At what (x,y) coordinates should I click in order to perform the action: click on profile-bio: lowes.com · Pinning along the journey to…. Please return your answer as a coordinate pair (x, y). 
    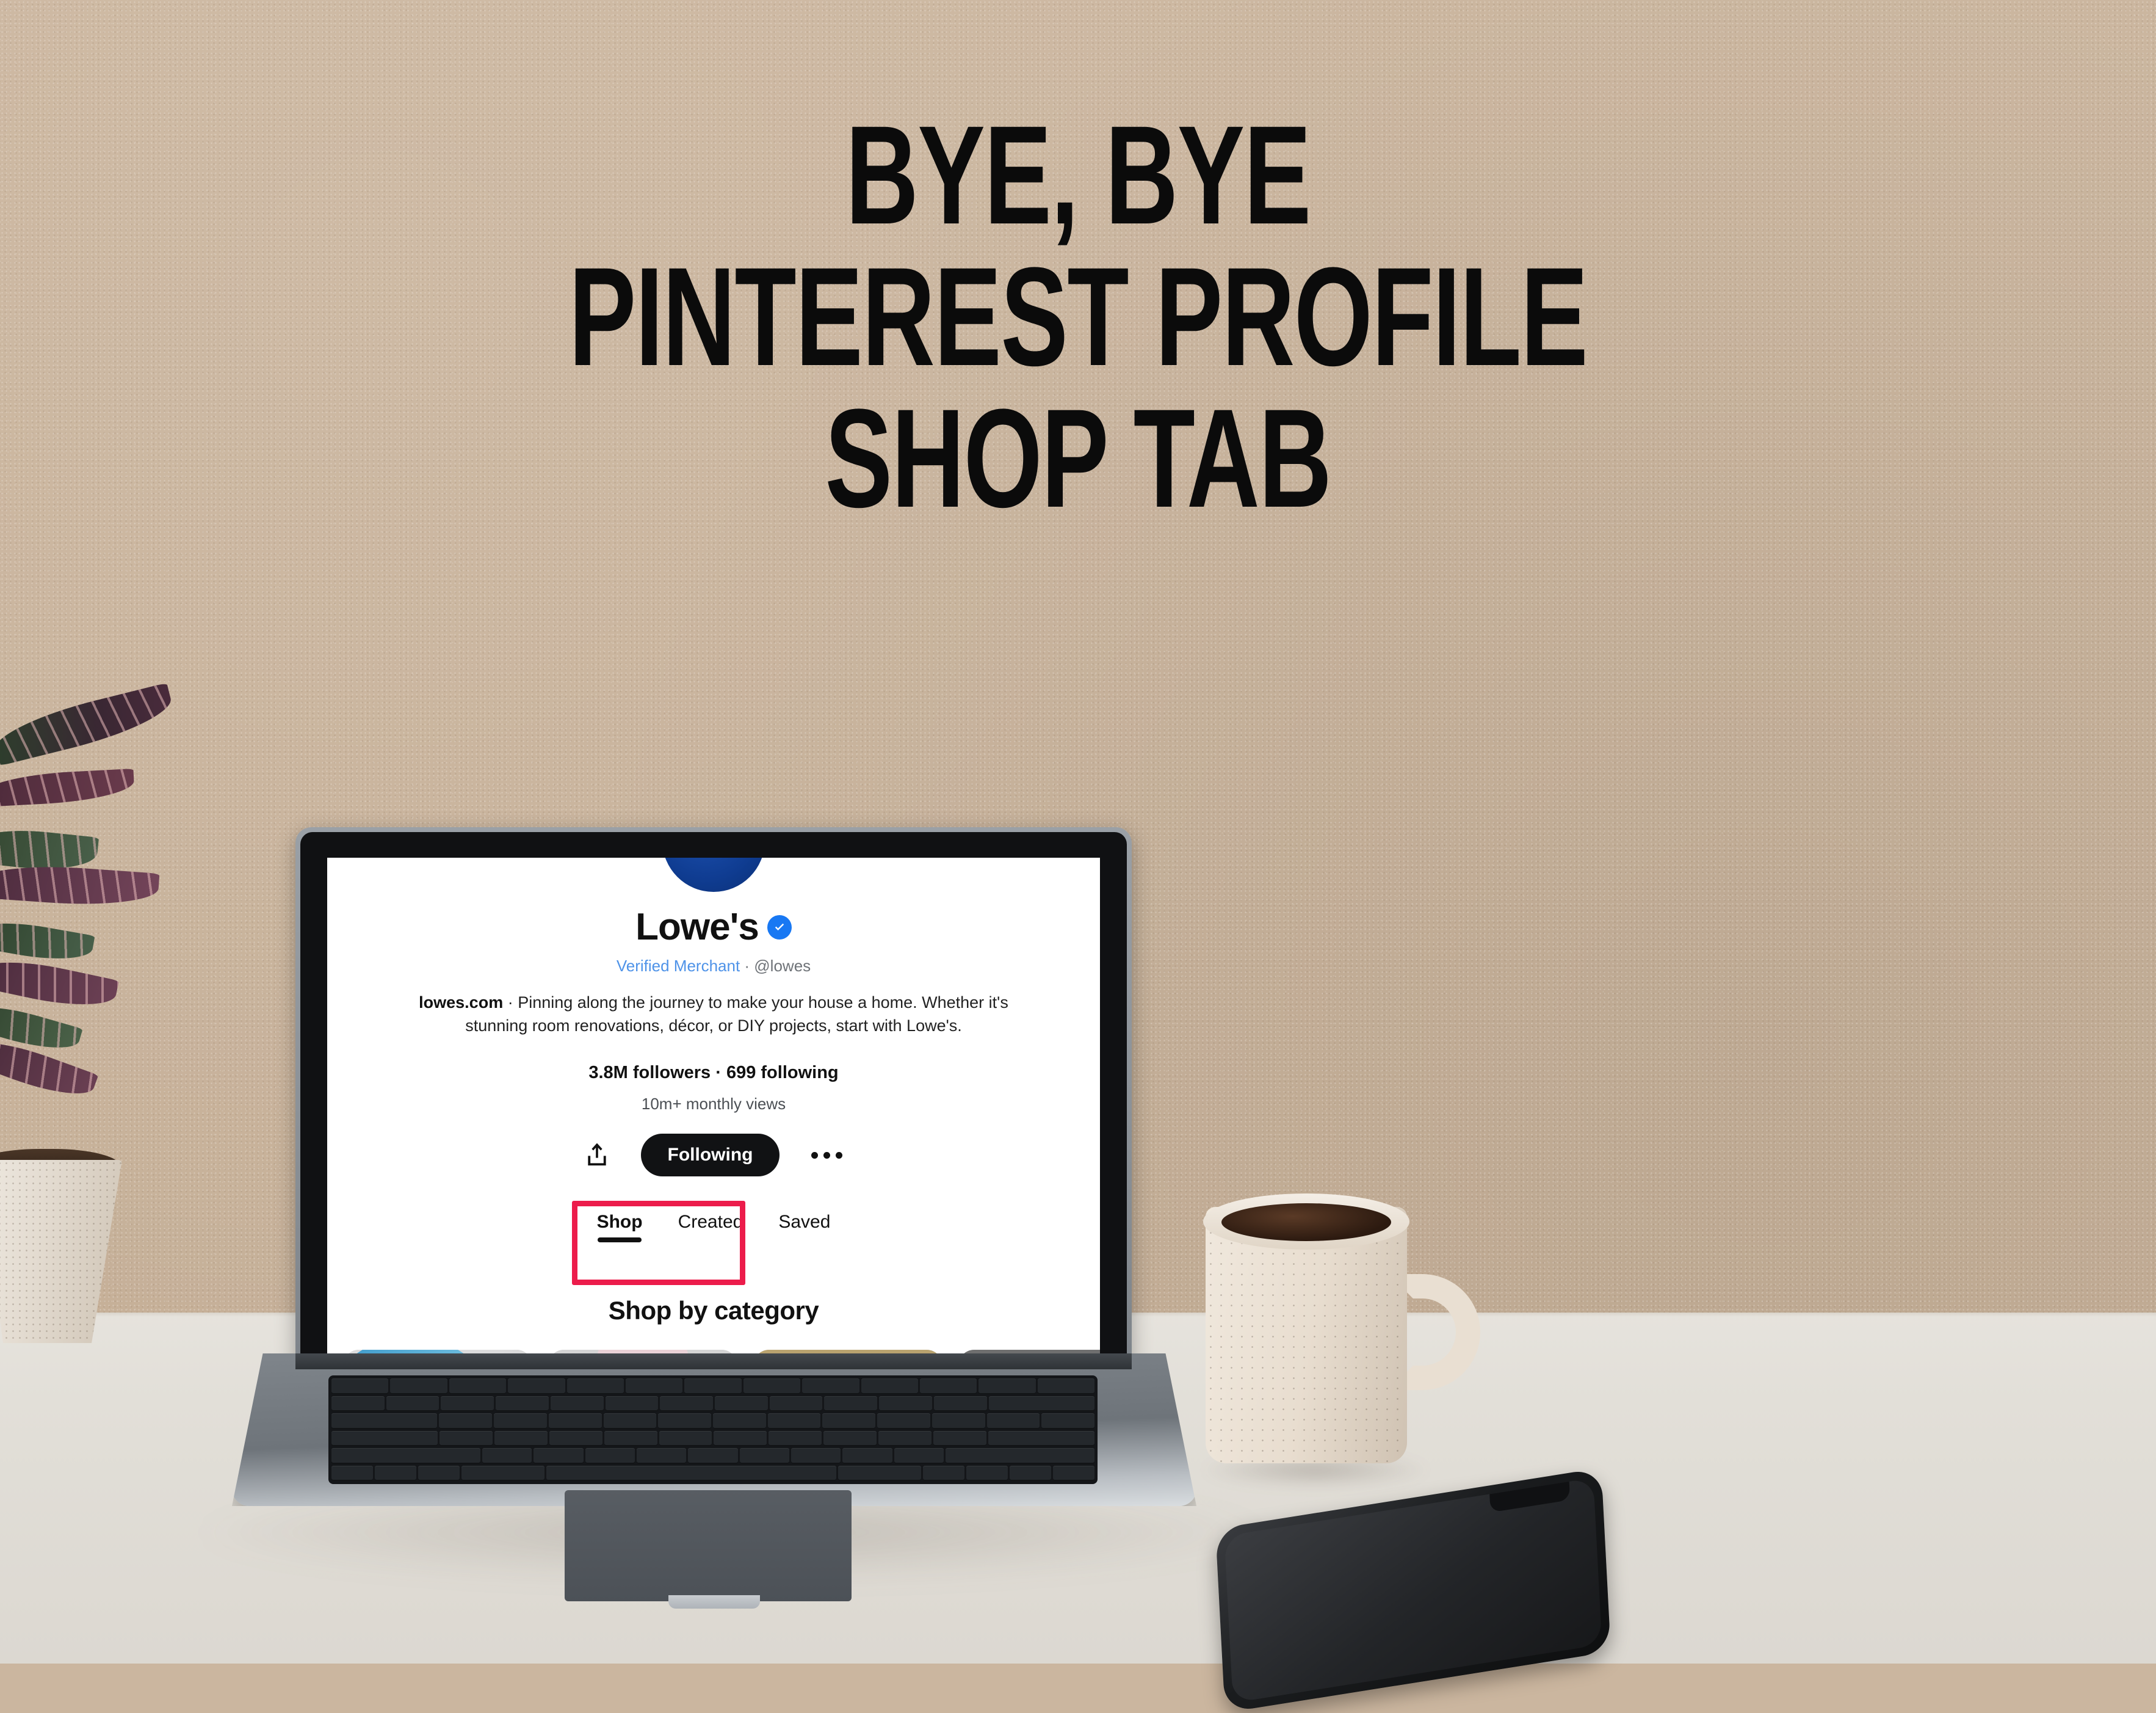
    Looking at the image, I should click on (714, 1014).